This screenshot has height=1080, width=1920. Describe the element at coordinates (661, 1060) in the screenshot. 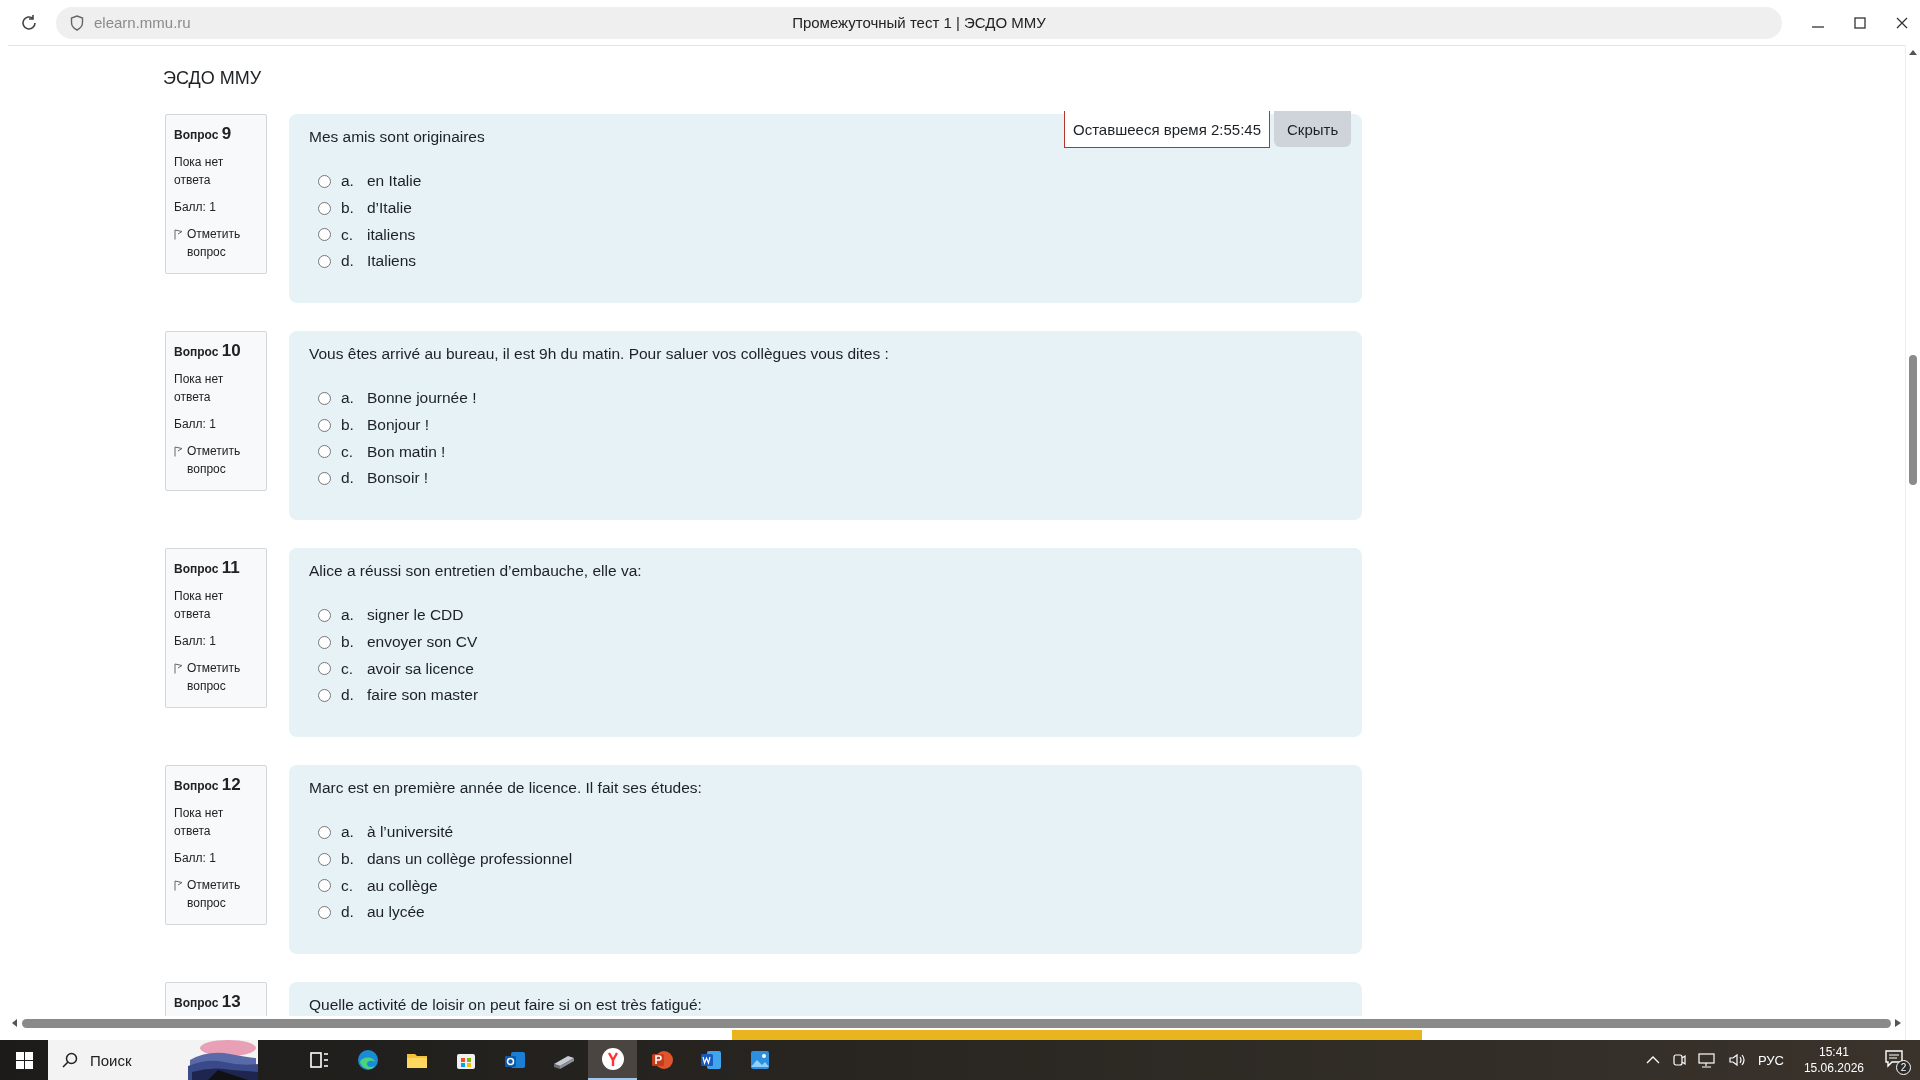

I see `presentation-icon` at that location.